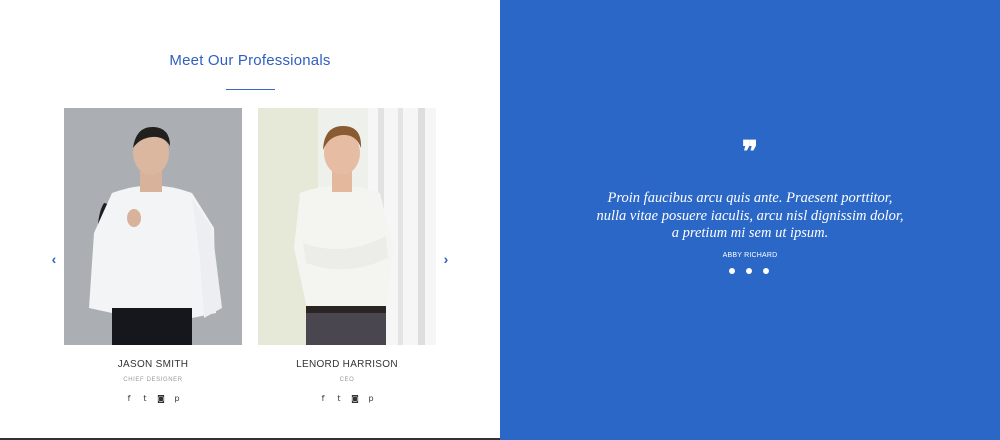 The height and width of the screenshot is (440, 1000). Describe the element at coordinates (250, 60) in the screenshot. I see `section-title: Meet Our Professionals` at that location.